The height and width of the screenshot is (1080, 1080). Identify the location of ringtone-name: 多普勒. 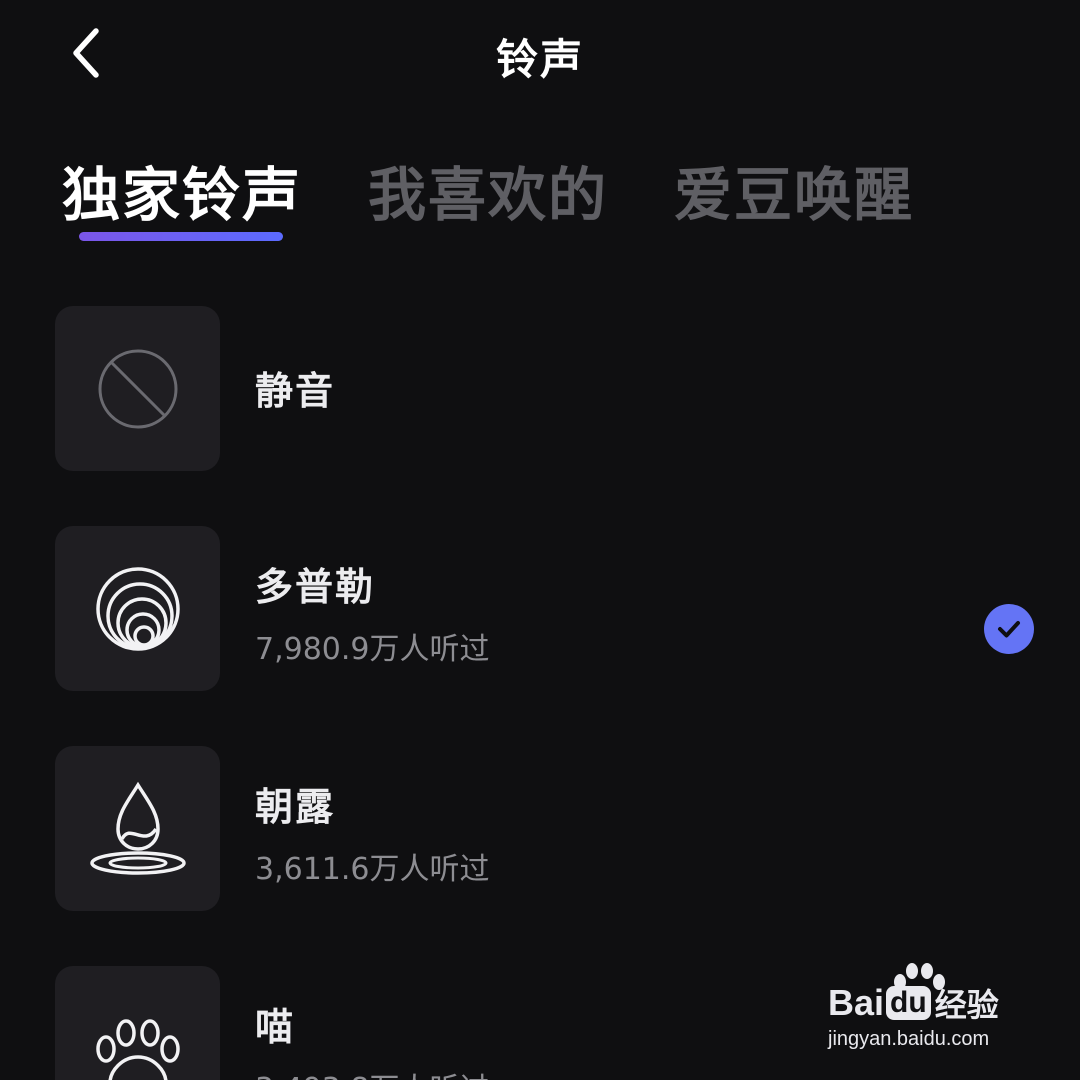
(315, 587).